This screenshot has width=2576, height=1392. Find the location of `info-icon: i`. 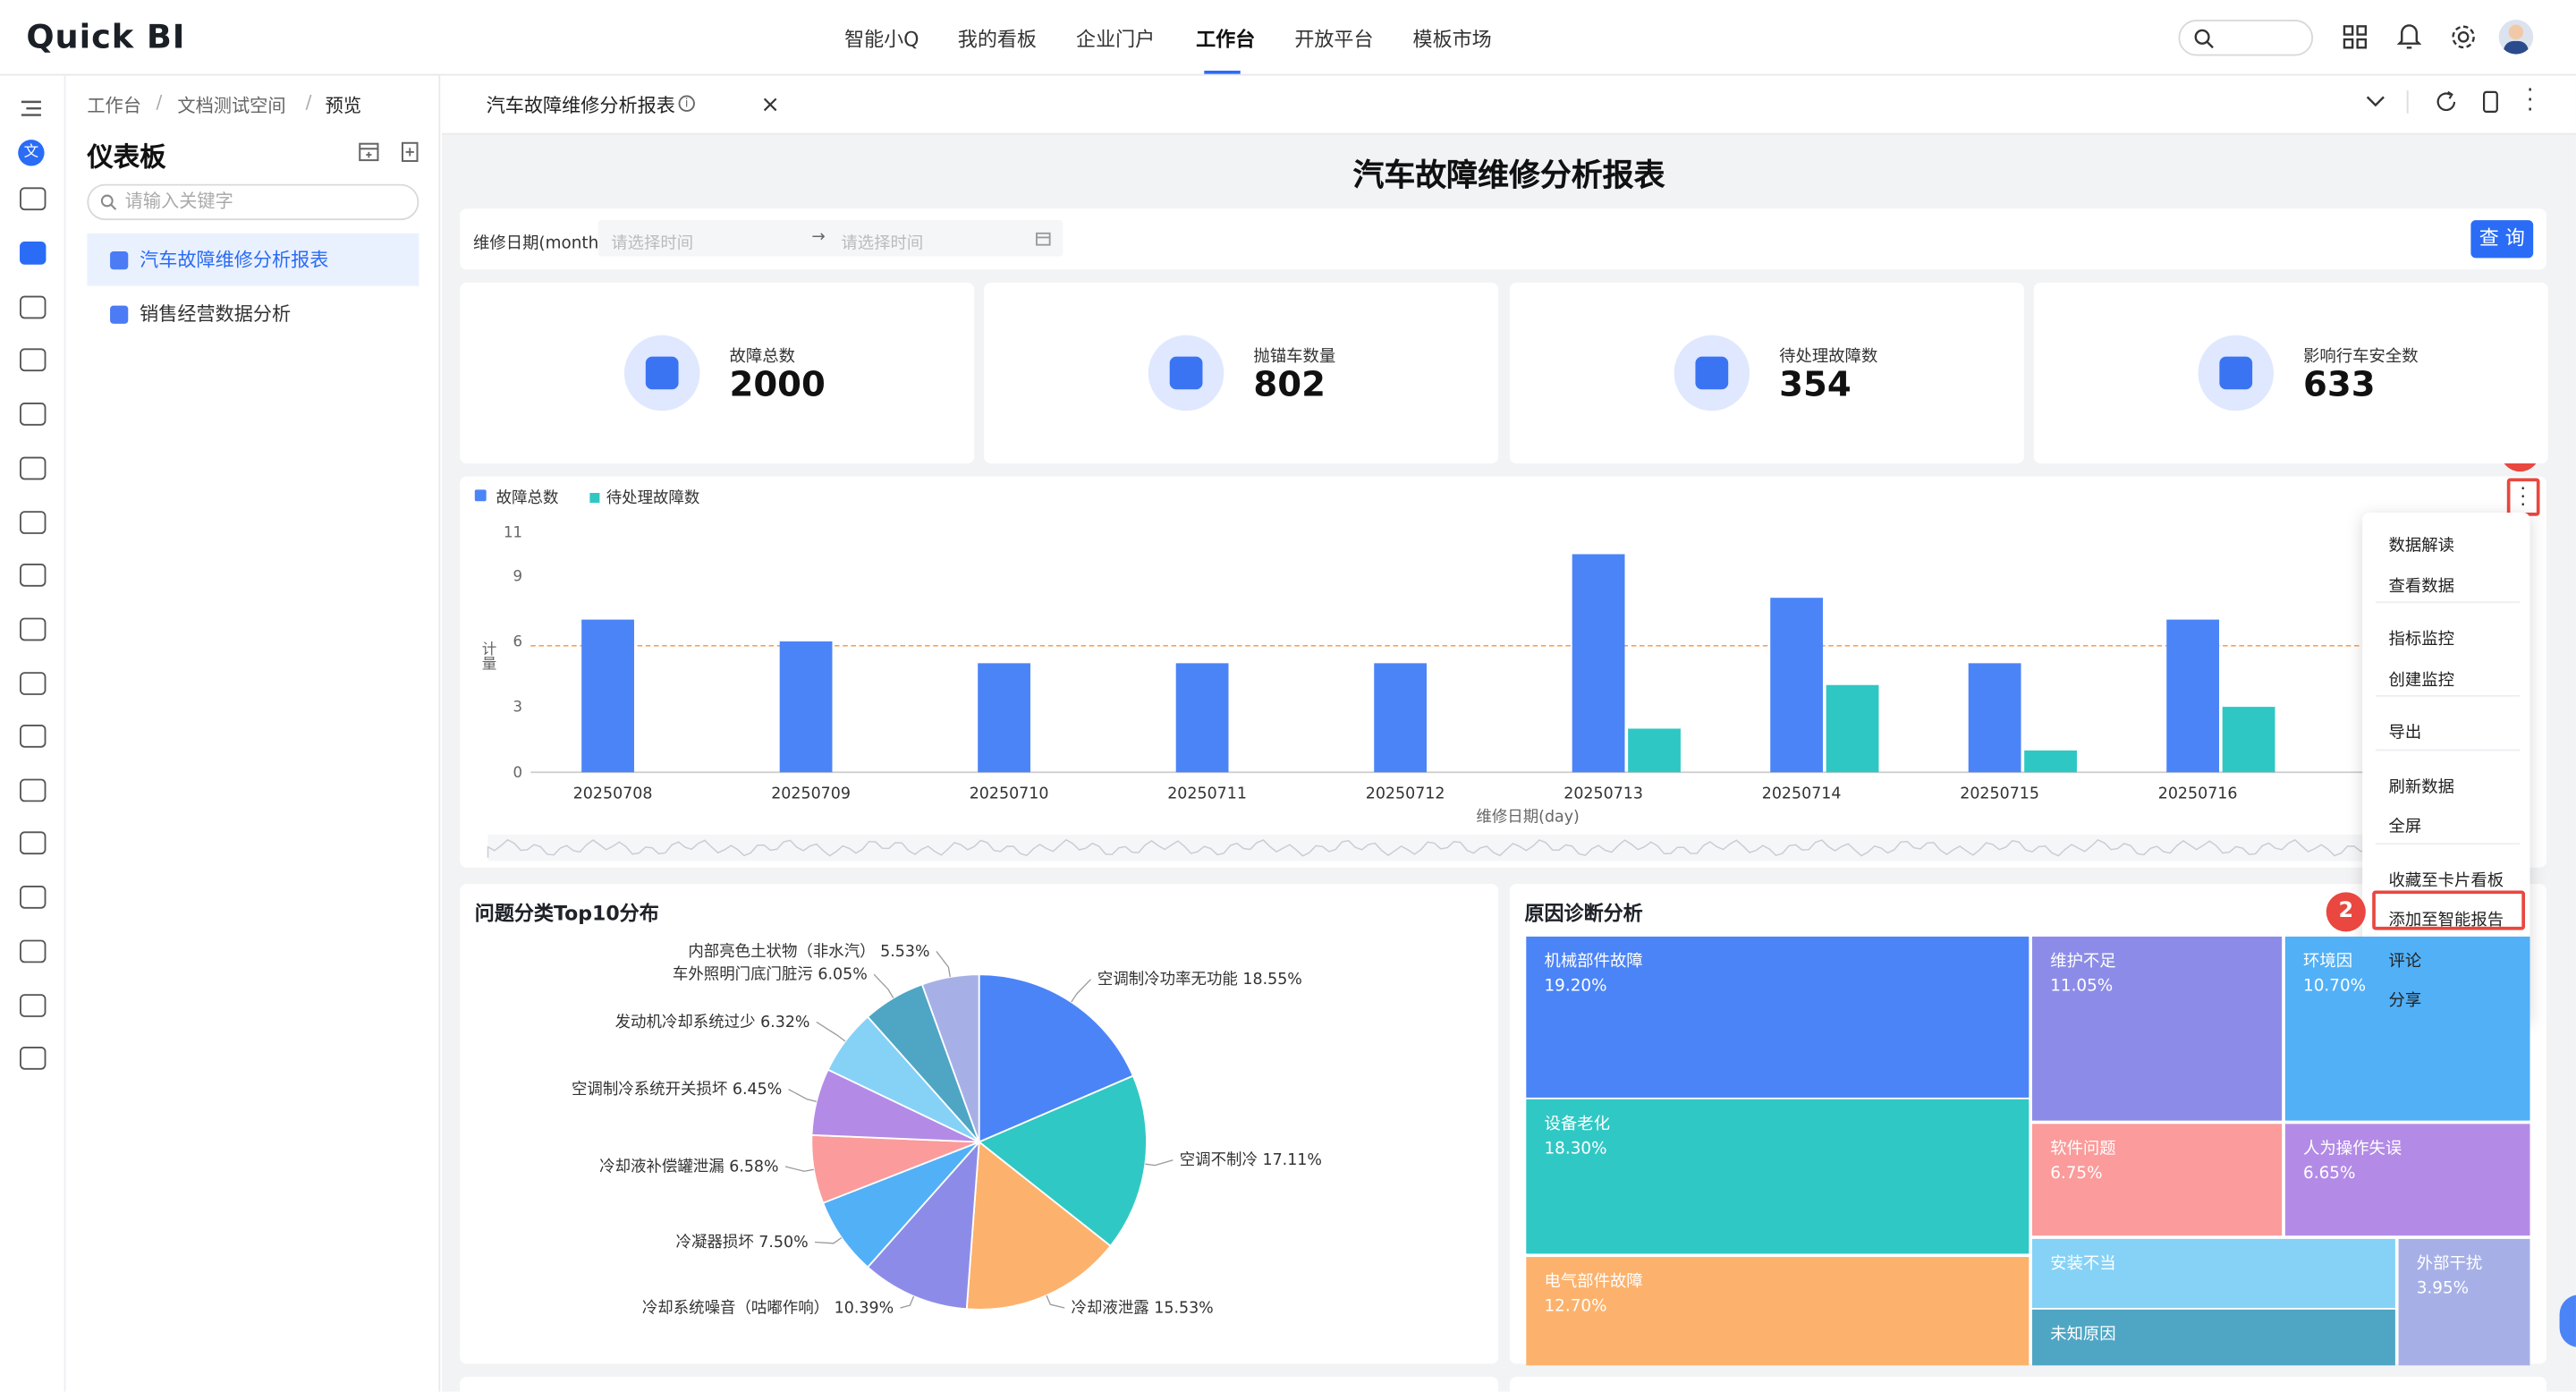

info-icon: i is located at coordinates (686, 103).